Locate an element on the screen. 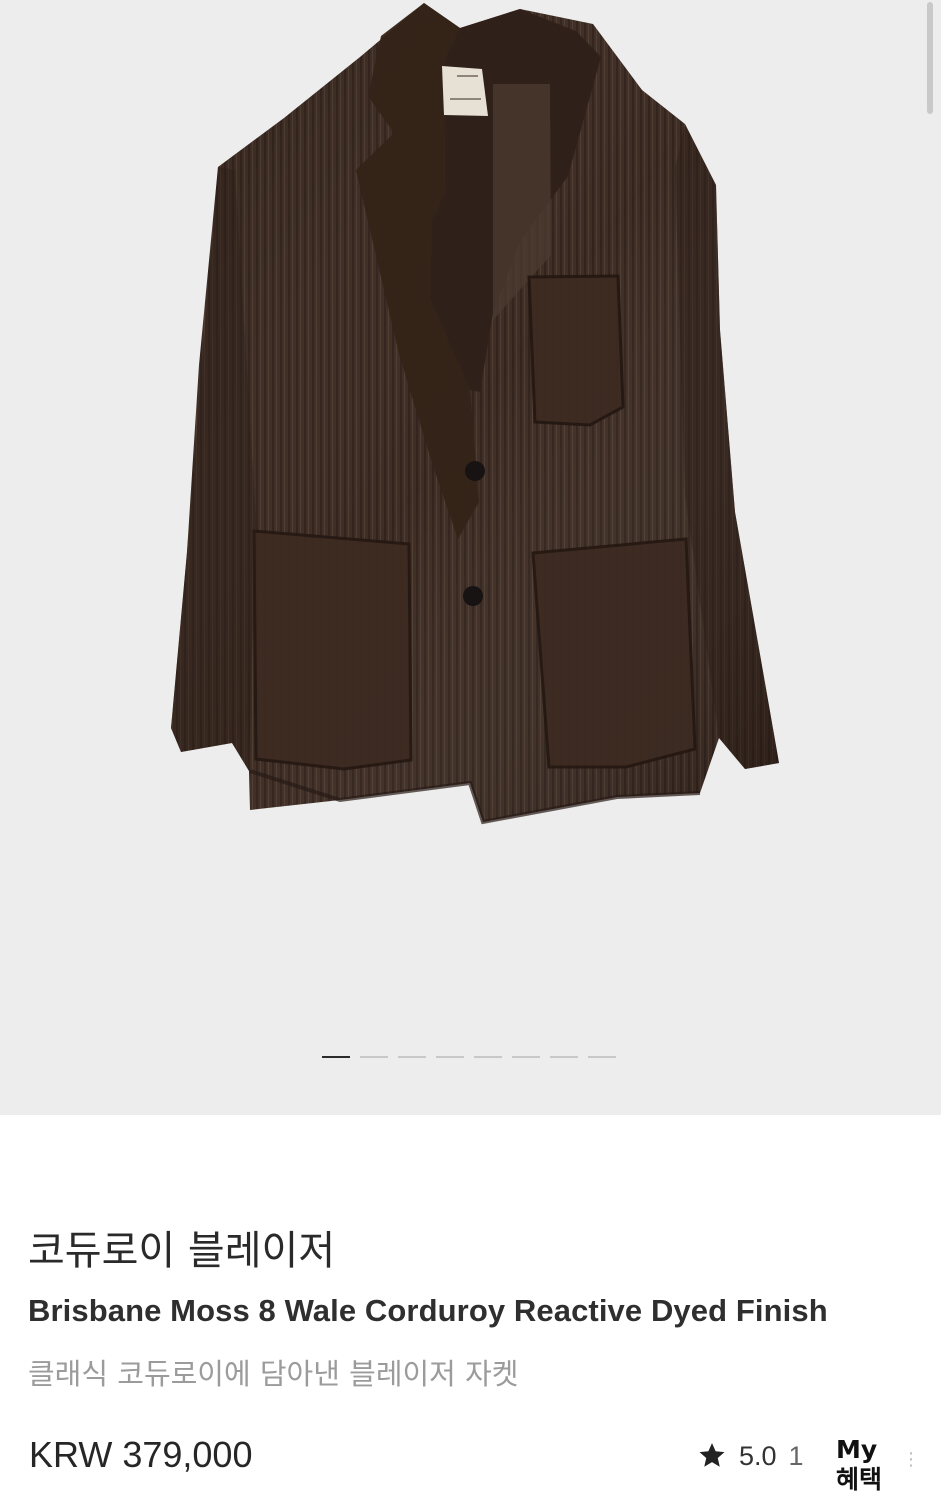  rating-count-partial: 1 is located at coordinates (796, 1456).